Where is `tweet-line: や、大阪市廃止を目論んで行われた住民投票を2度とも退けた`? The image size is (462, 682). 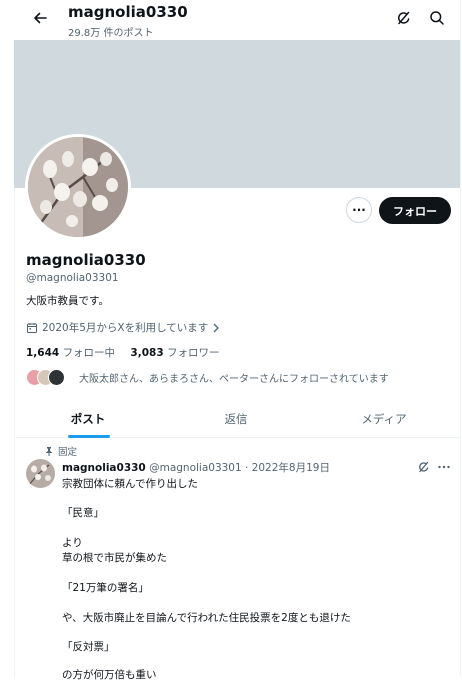
tweet-line: や、大阪市廃止を目論んで行われた住民投票を2度とも退けた is located at coordinates (206, 618).